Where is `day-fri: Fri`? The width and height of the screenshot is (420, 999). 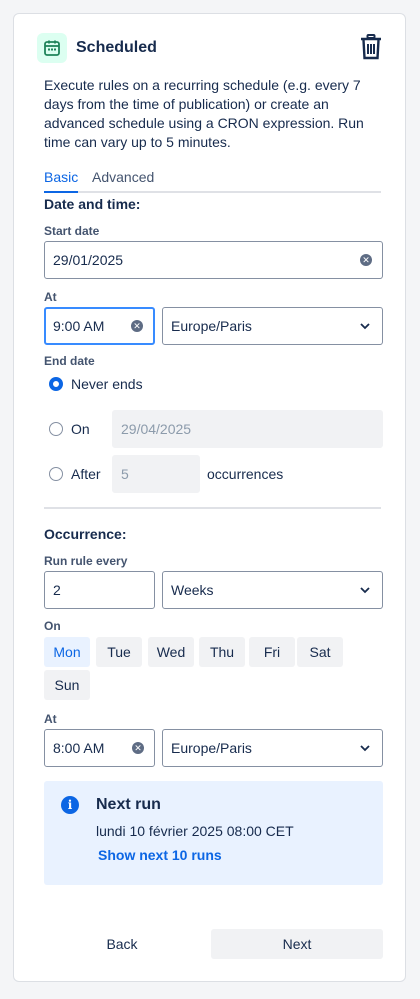
day-fri: Fri is located at coordinates (272, 652).